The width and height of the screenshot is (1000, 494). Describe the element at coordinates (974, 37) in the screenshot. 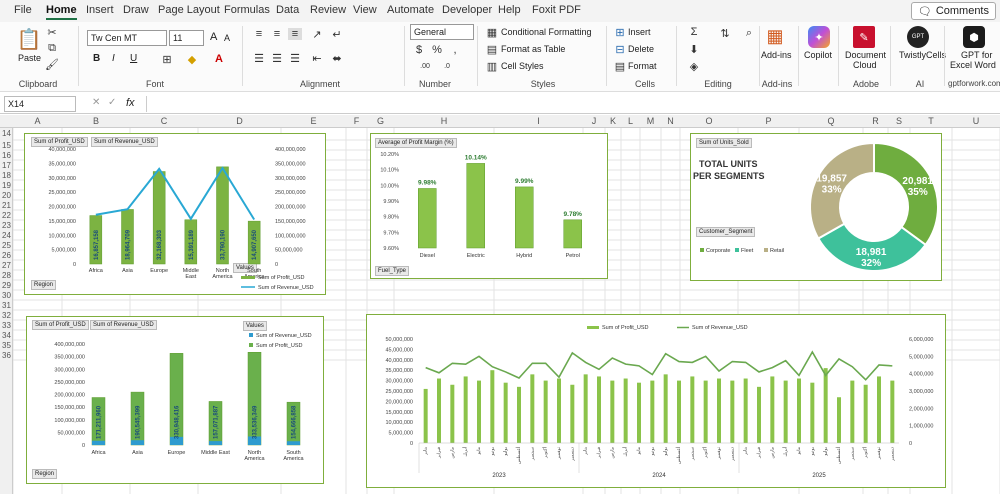

I see `gpt-for-excel-icon: ⬢` at that location.